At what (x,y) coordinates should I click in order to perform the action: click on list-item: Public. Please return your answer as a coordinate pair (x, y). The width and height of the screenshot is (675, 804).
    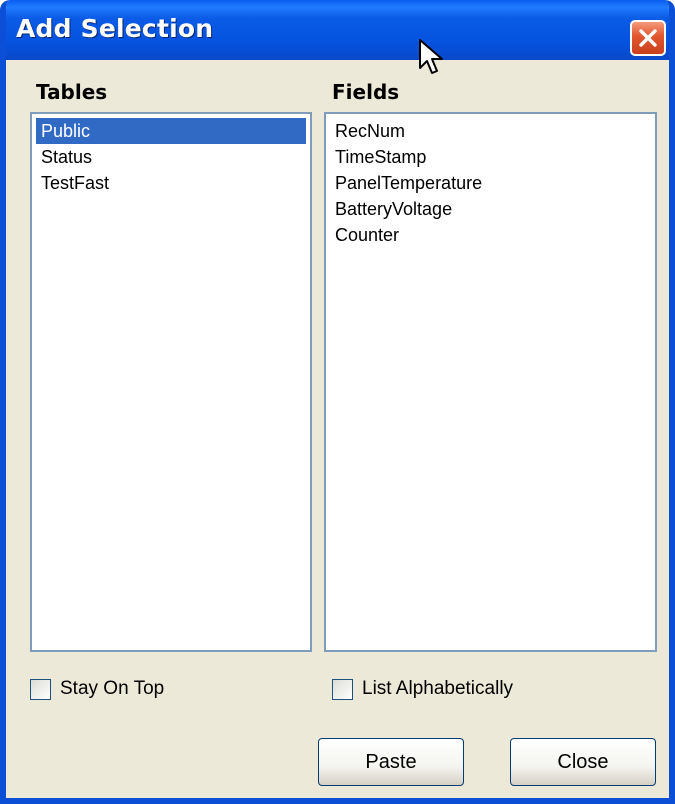
    Looking at the image, I should click on (171, 131).